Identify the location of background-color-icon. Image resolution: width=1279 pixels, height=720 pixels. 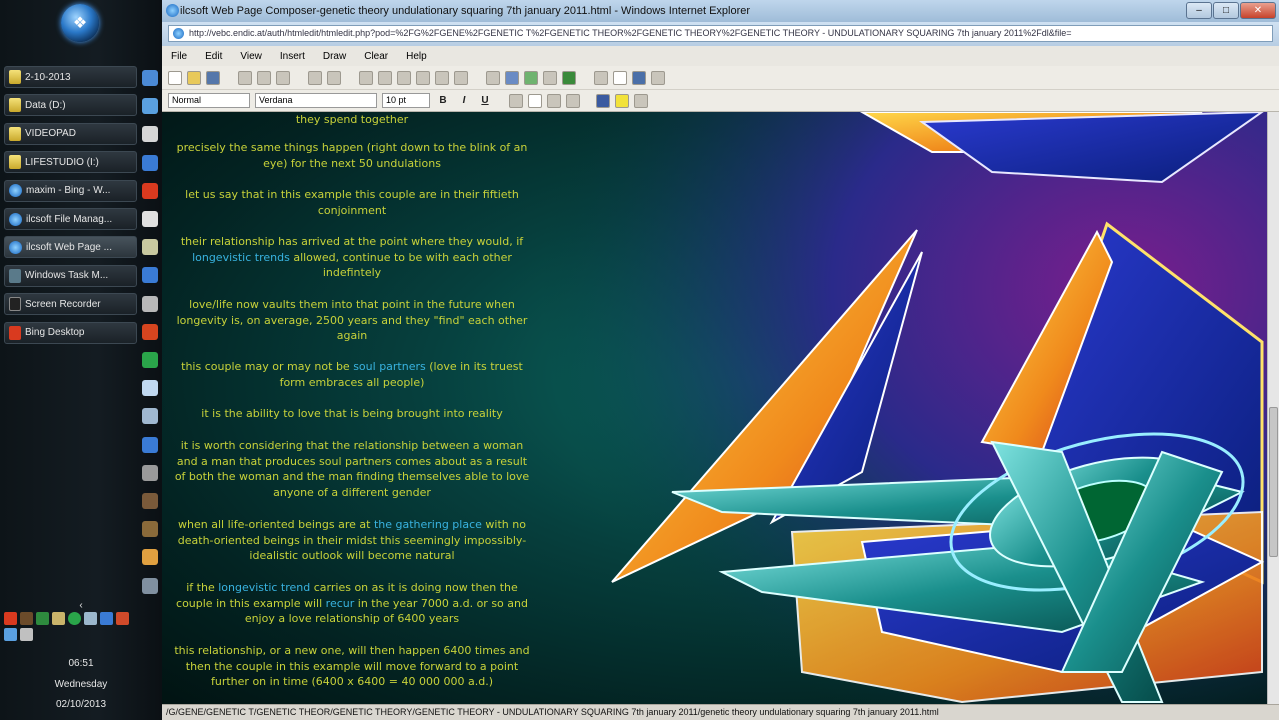
(641, 100).